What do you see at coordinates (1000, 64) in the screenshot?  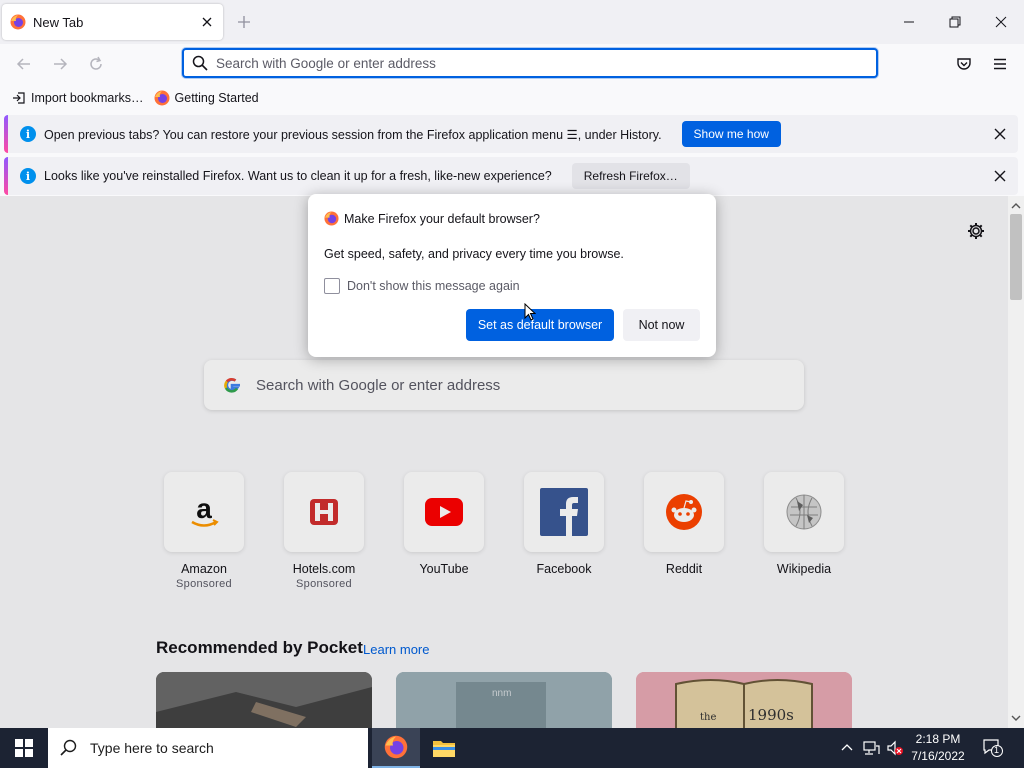 I see `hamburger-menu-icon` at bounding box center [1000, 64].